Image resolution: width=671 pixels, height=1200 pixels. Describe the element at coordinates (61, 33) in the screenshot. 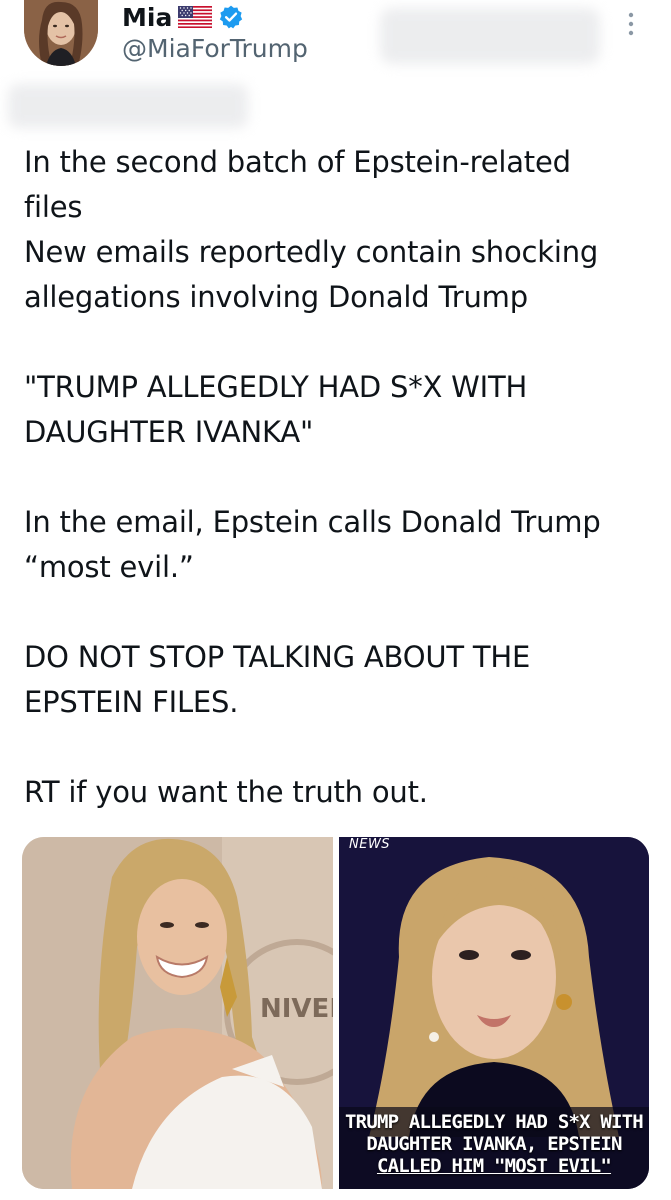

I see `avatar` at that location.